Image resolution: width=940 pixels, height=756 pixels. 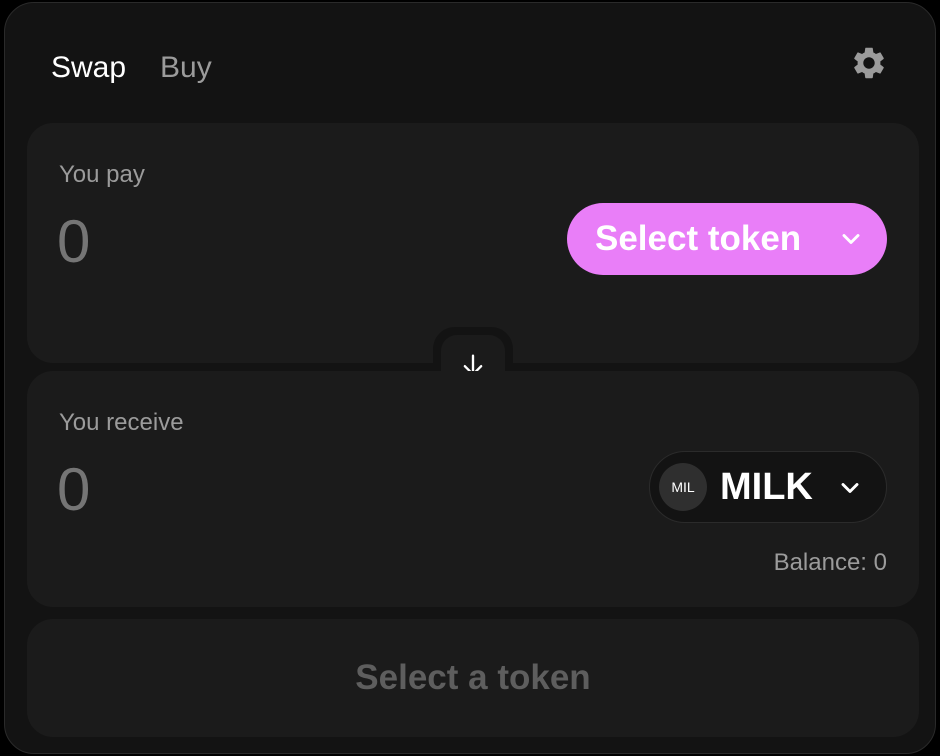 What do you see at coordinates (267, 241) in the screenshot?
I see `pay-amount-input` at bounding box center [267, 241].